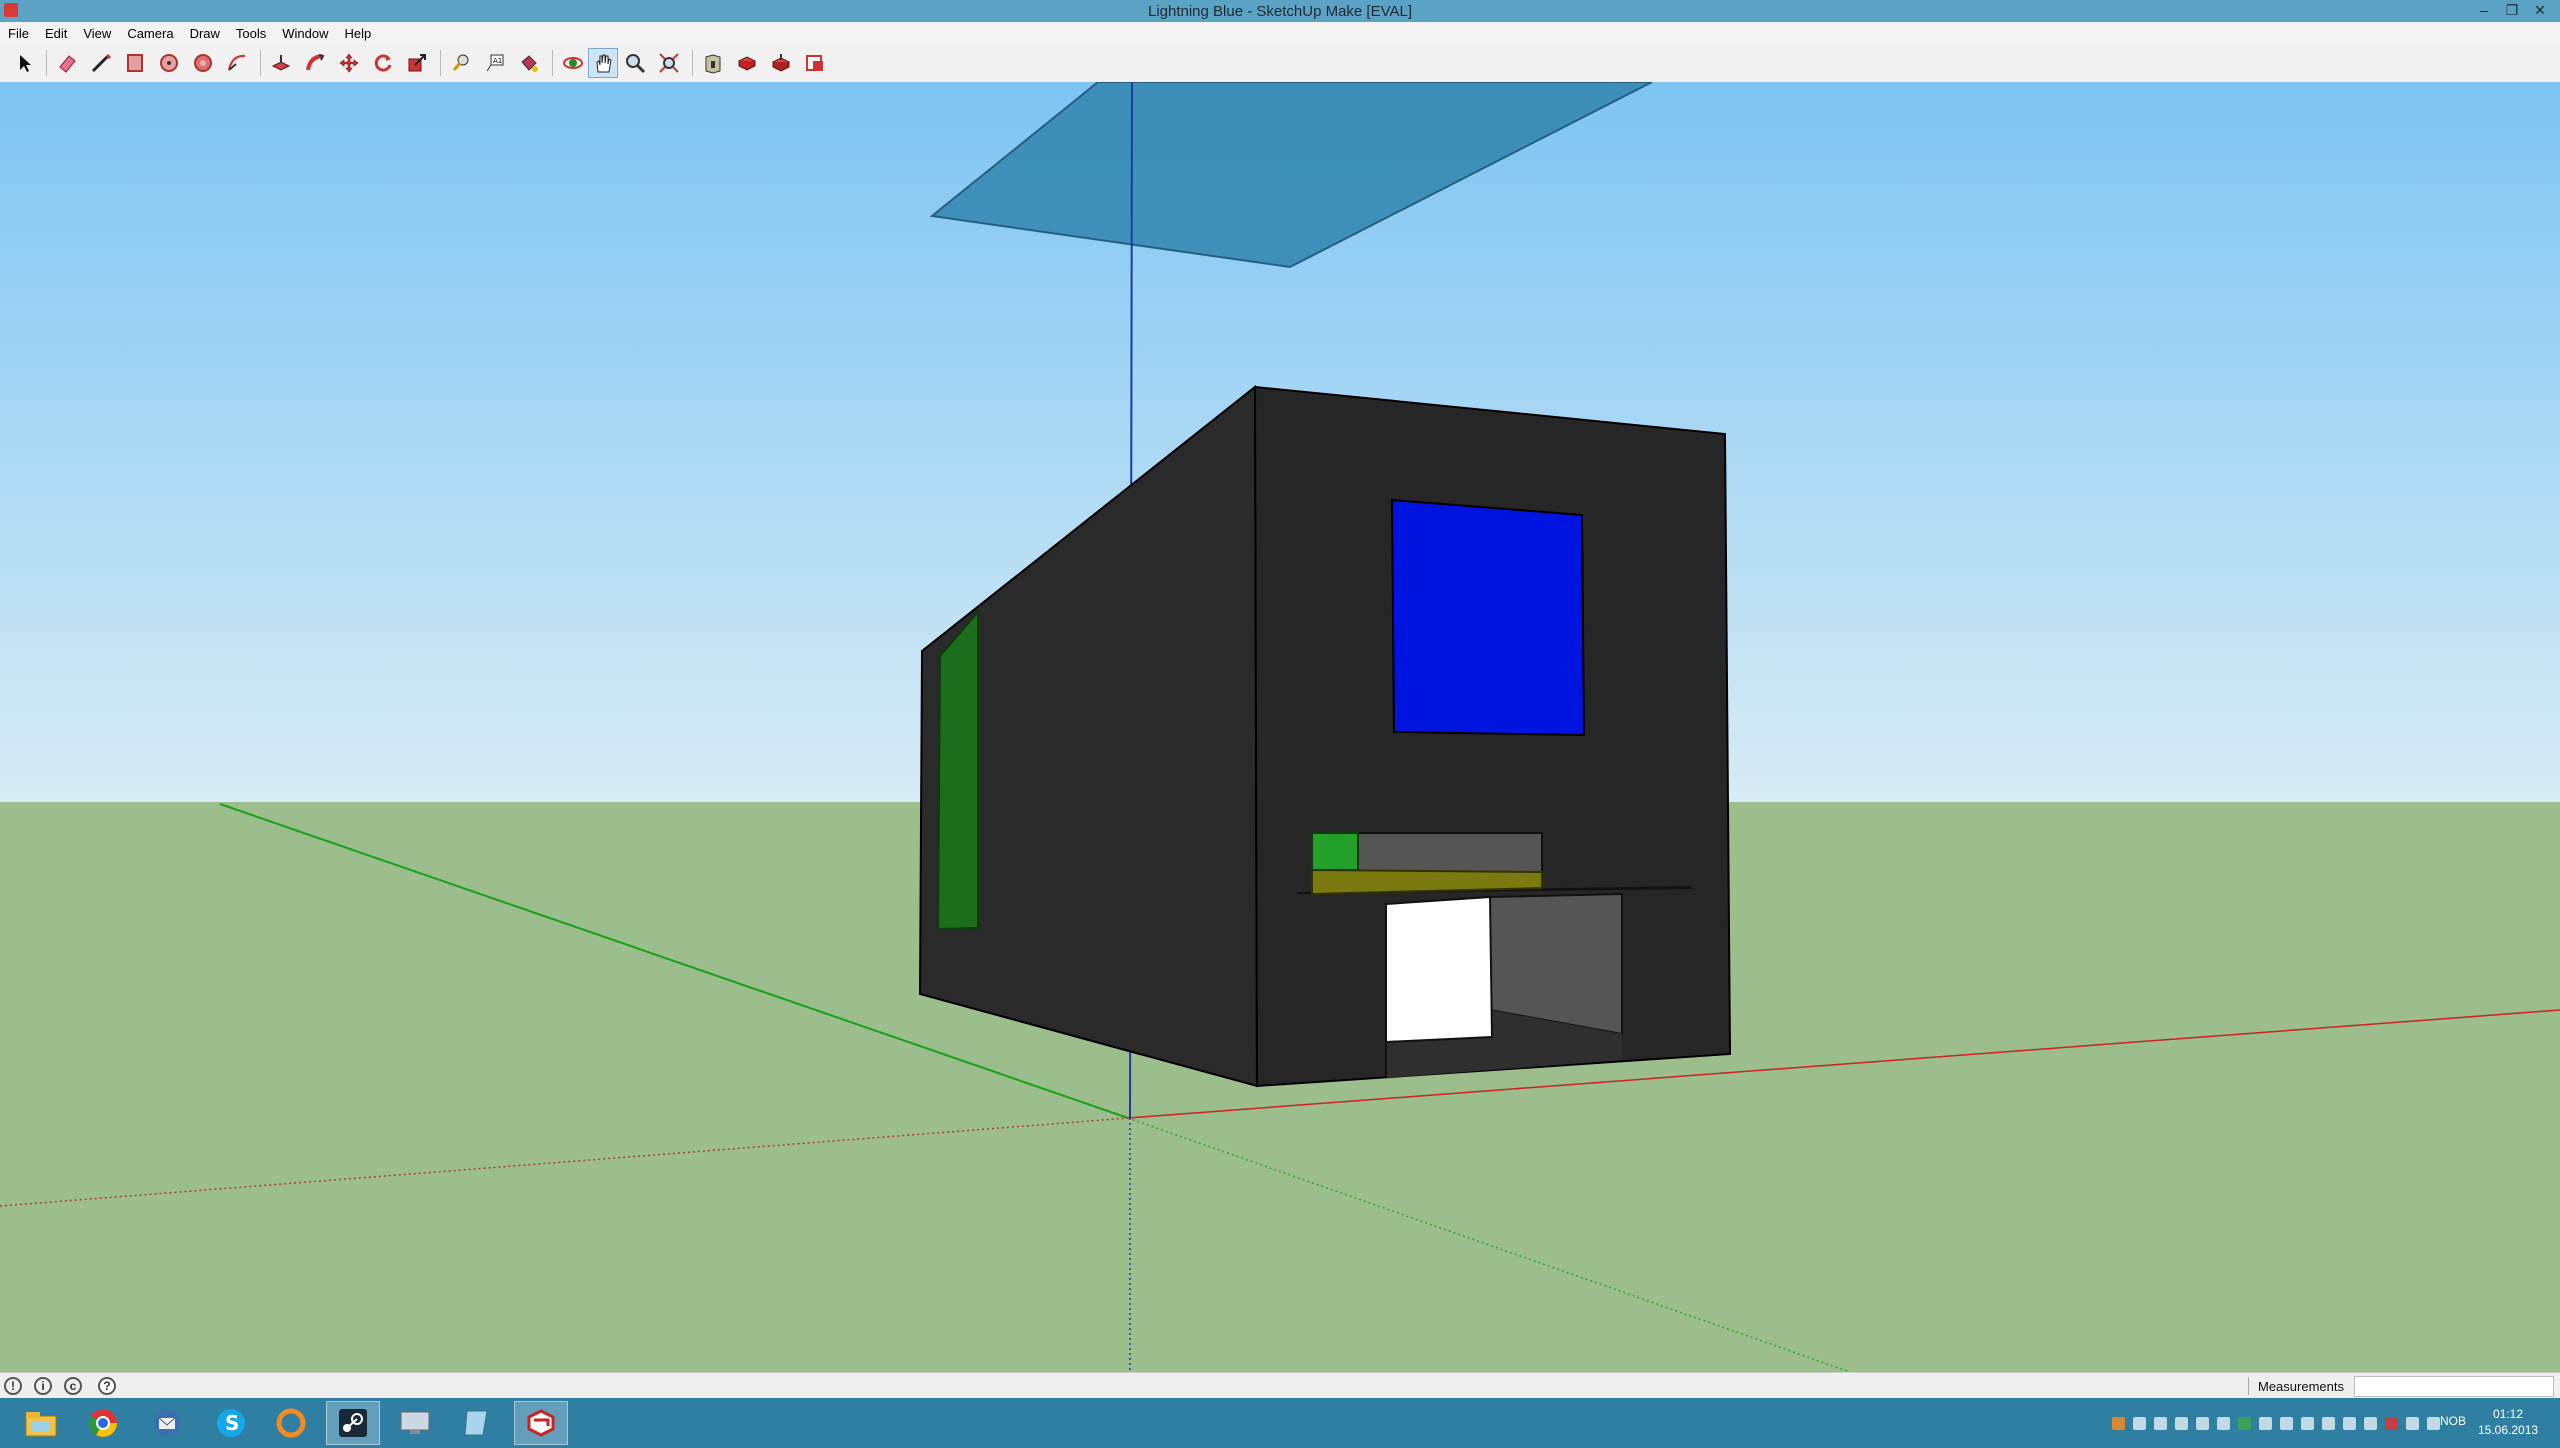 This screenshot has height=1448, width=2560. I want to click on zoom-extents-tool-icon, so click(669, 63).